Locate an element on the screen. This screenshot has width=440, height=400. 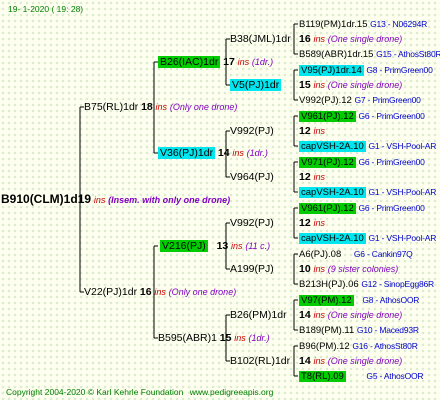
gen4-queen-6: capVSH-2A.10 G1 - VSH-Pool-AR is located at coordinates (367, 146).